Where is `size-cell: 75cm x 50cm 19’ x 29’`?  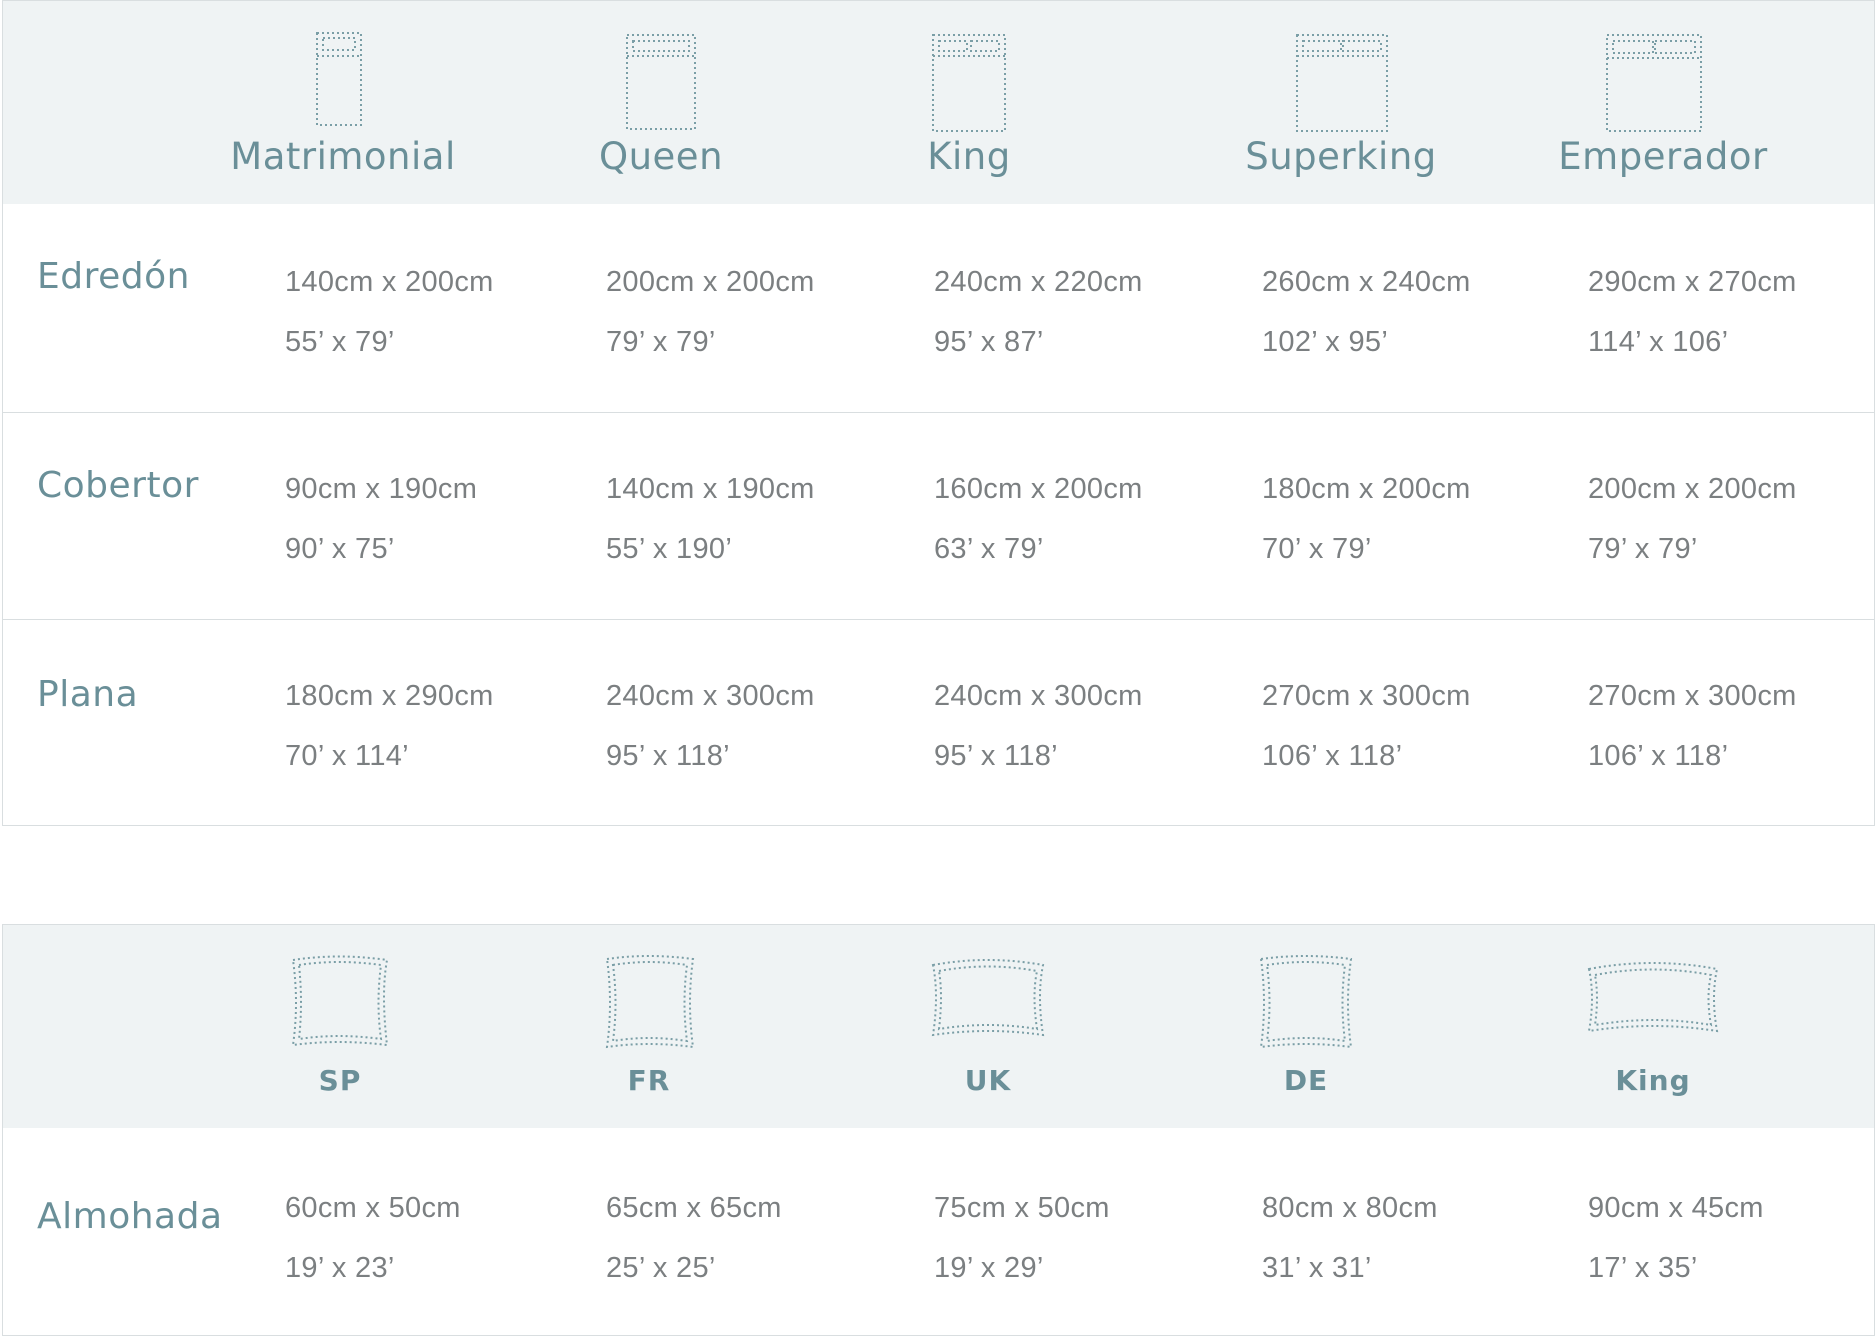
size-cell: 75cm x 50cm 19’ x 29’ is located at coordinates (1022, 1238).